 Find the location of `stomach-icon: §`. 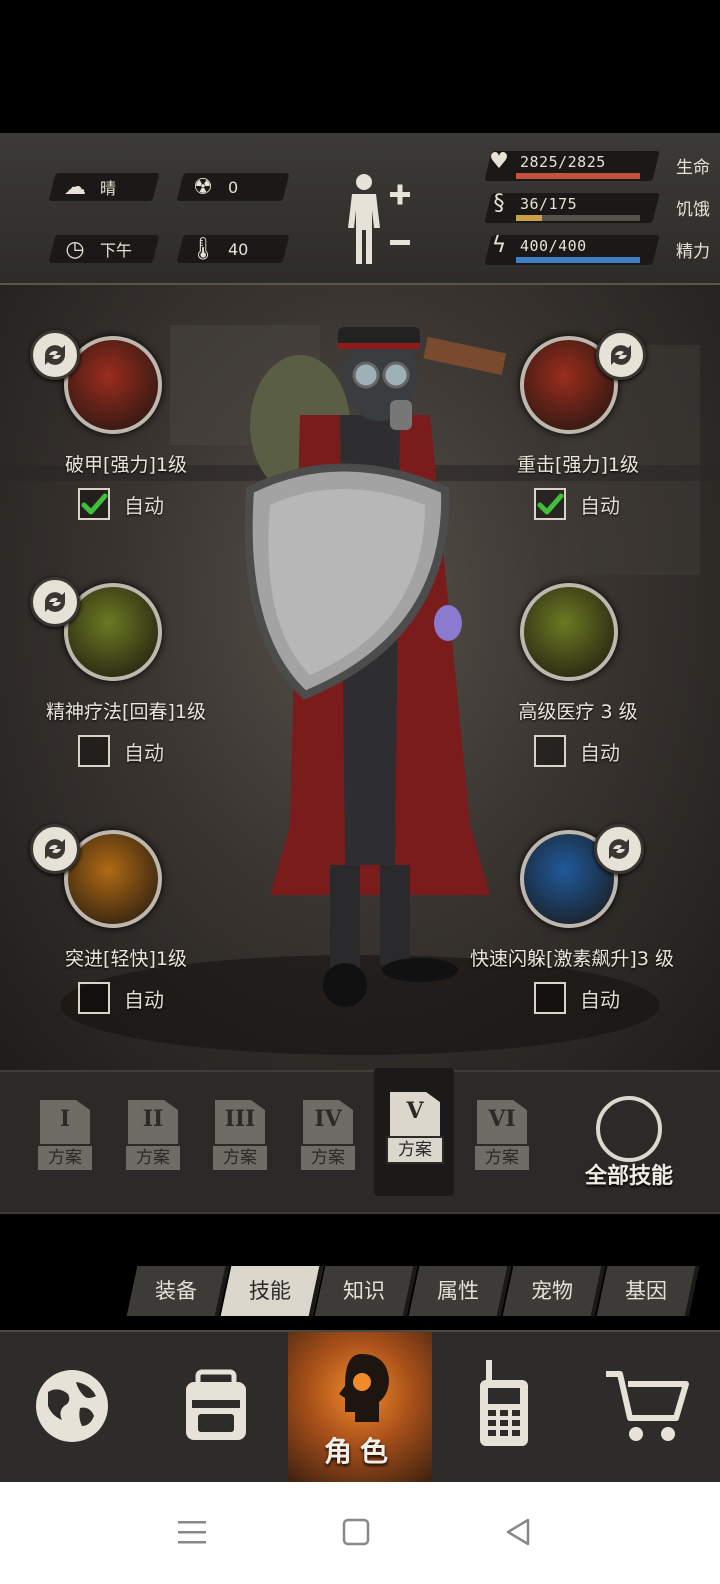

stomach-icon: § is located at coordinates (499, 203).